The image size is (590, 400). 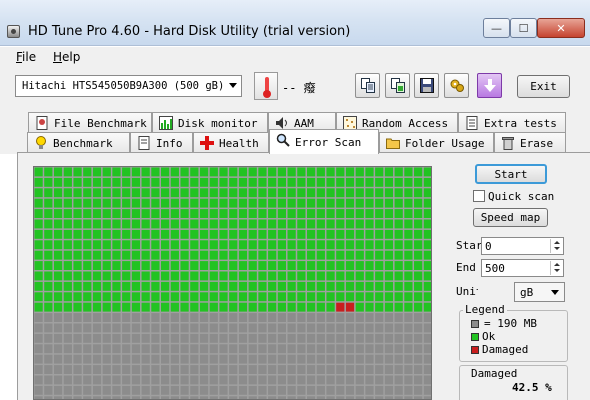 What do you see at coordinates (161, 143) in the screenshot?
I see `tab-info: Info` at bounding box center [161, 143].